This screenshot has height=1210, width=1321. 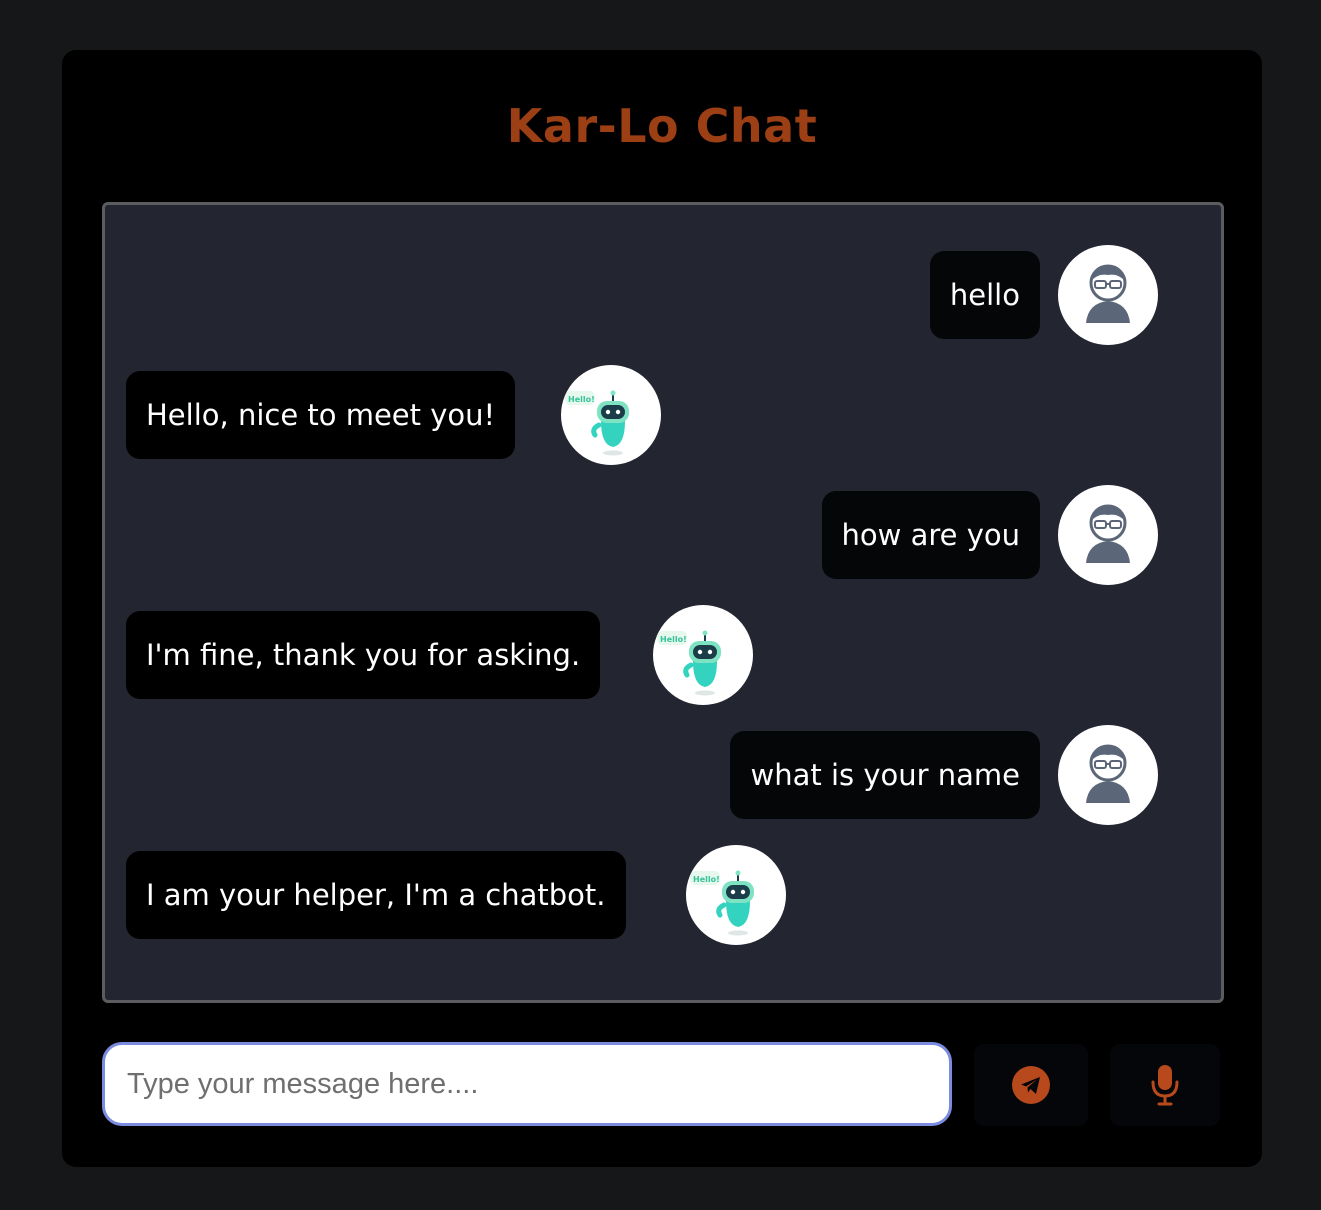 I want to click on message-bubble: what is your name, so click(x=885, y=775).